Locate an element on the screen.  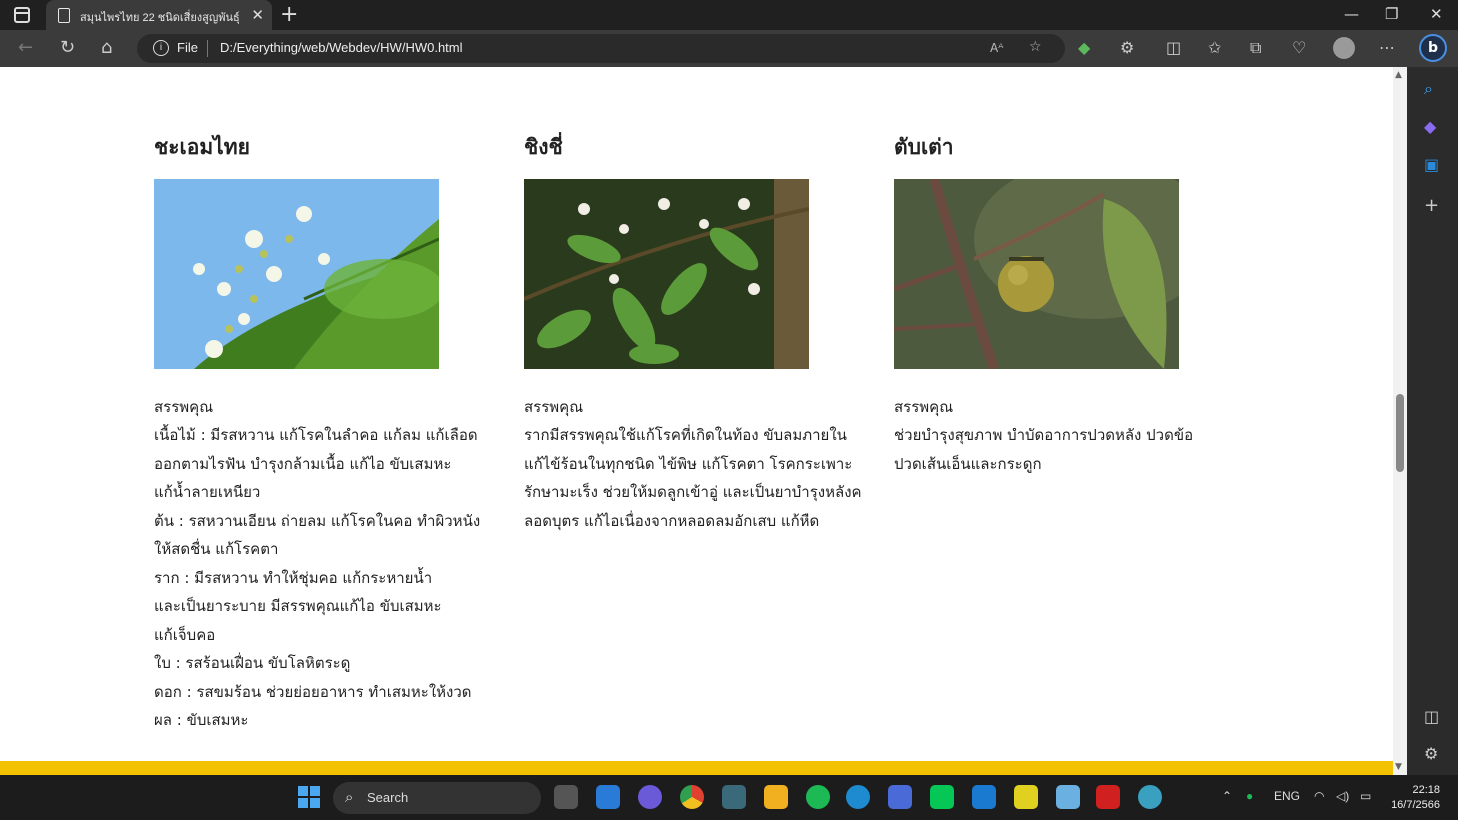
minimize-icon: — is located at coordinates (1351, 14).